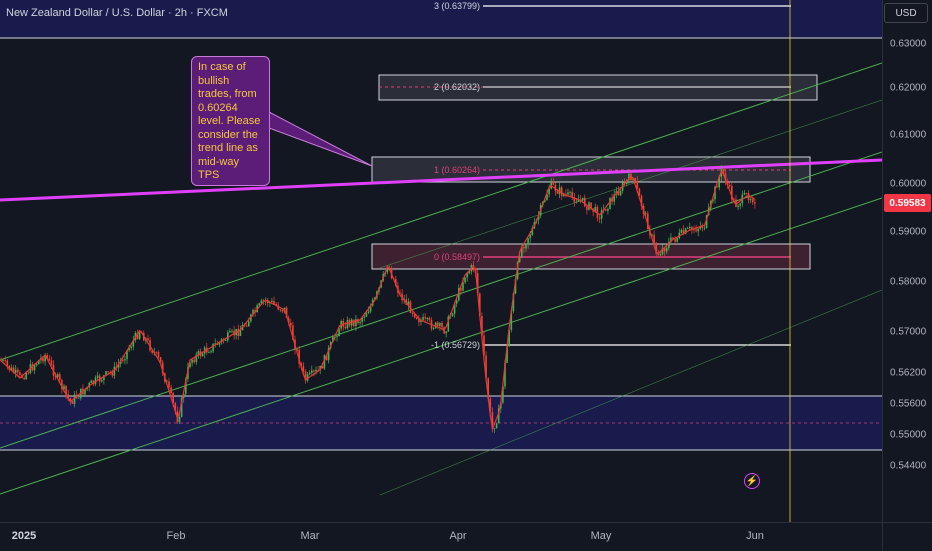  I want to click on fib-label-2: 2 (0.62032), so click(456, 87).